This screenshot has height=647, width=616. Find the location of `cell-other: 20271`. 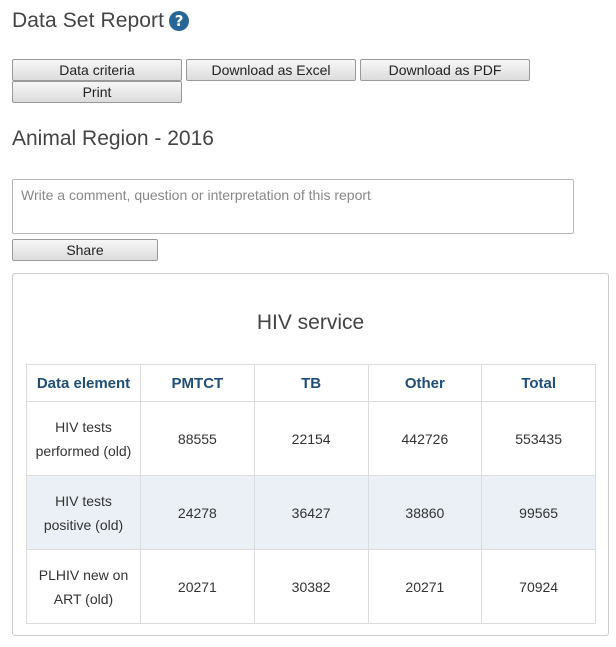

cell-other: 20271 is located at coordinates (425, 586).